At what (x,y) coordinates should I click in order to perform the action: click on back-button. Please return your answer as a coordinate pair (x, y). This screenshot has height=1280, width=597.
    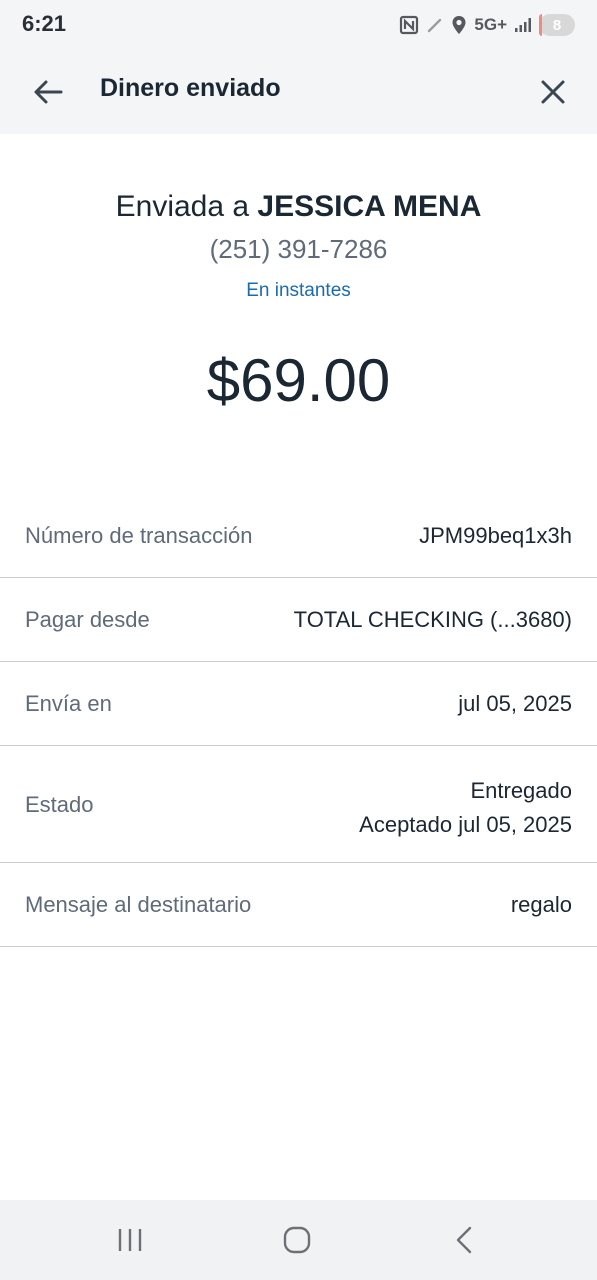
    Looking at the image, I should click on (48, 92).